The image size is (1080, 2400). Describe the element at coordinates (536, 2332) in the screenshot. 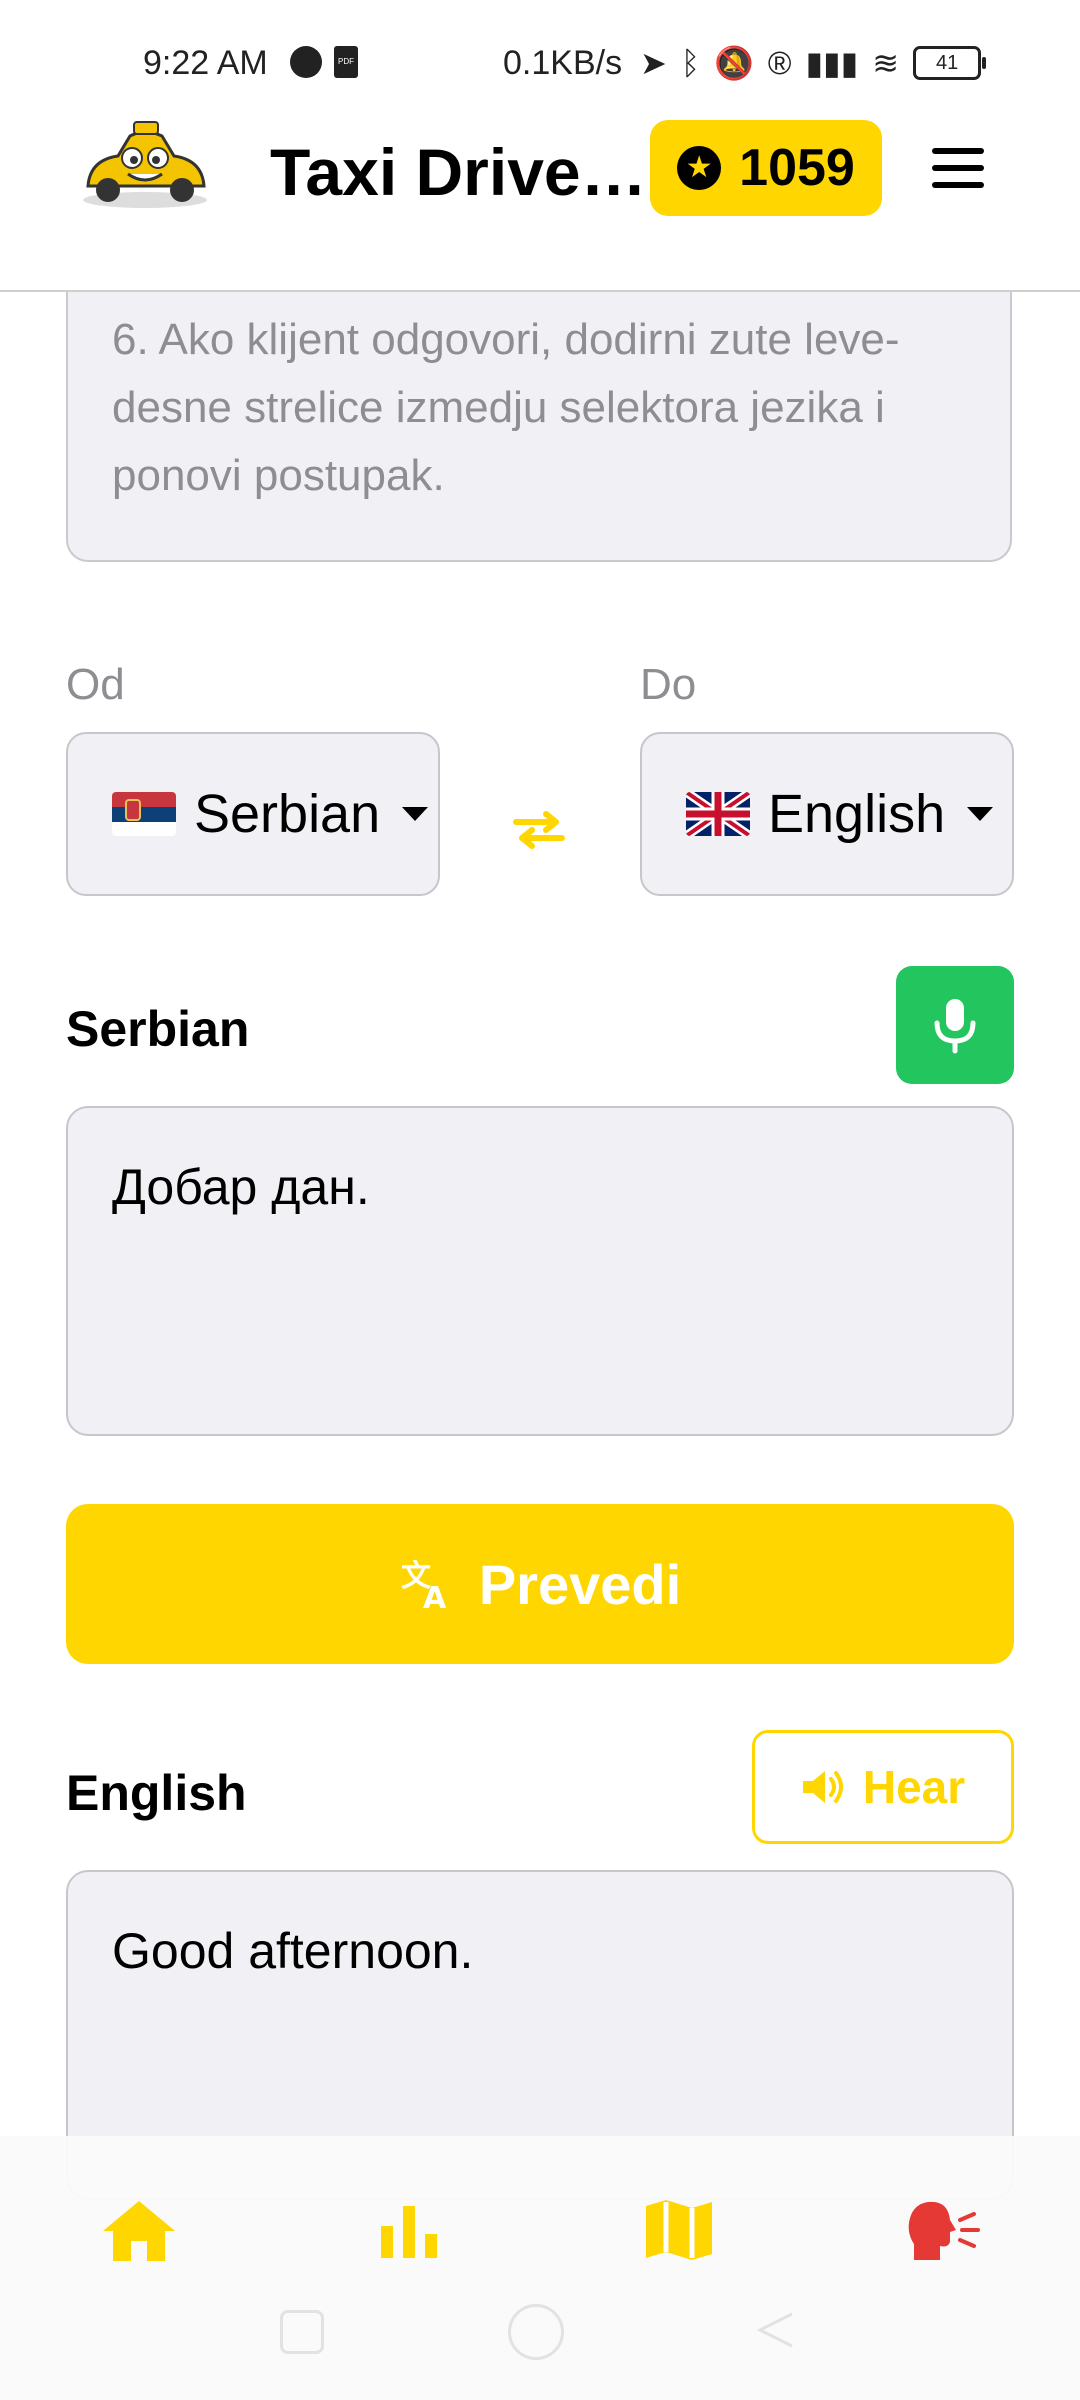

I see `home-system-icon` at that location.